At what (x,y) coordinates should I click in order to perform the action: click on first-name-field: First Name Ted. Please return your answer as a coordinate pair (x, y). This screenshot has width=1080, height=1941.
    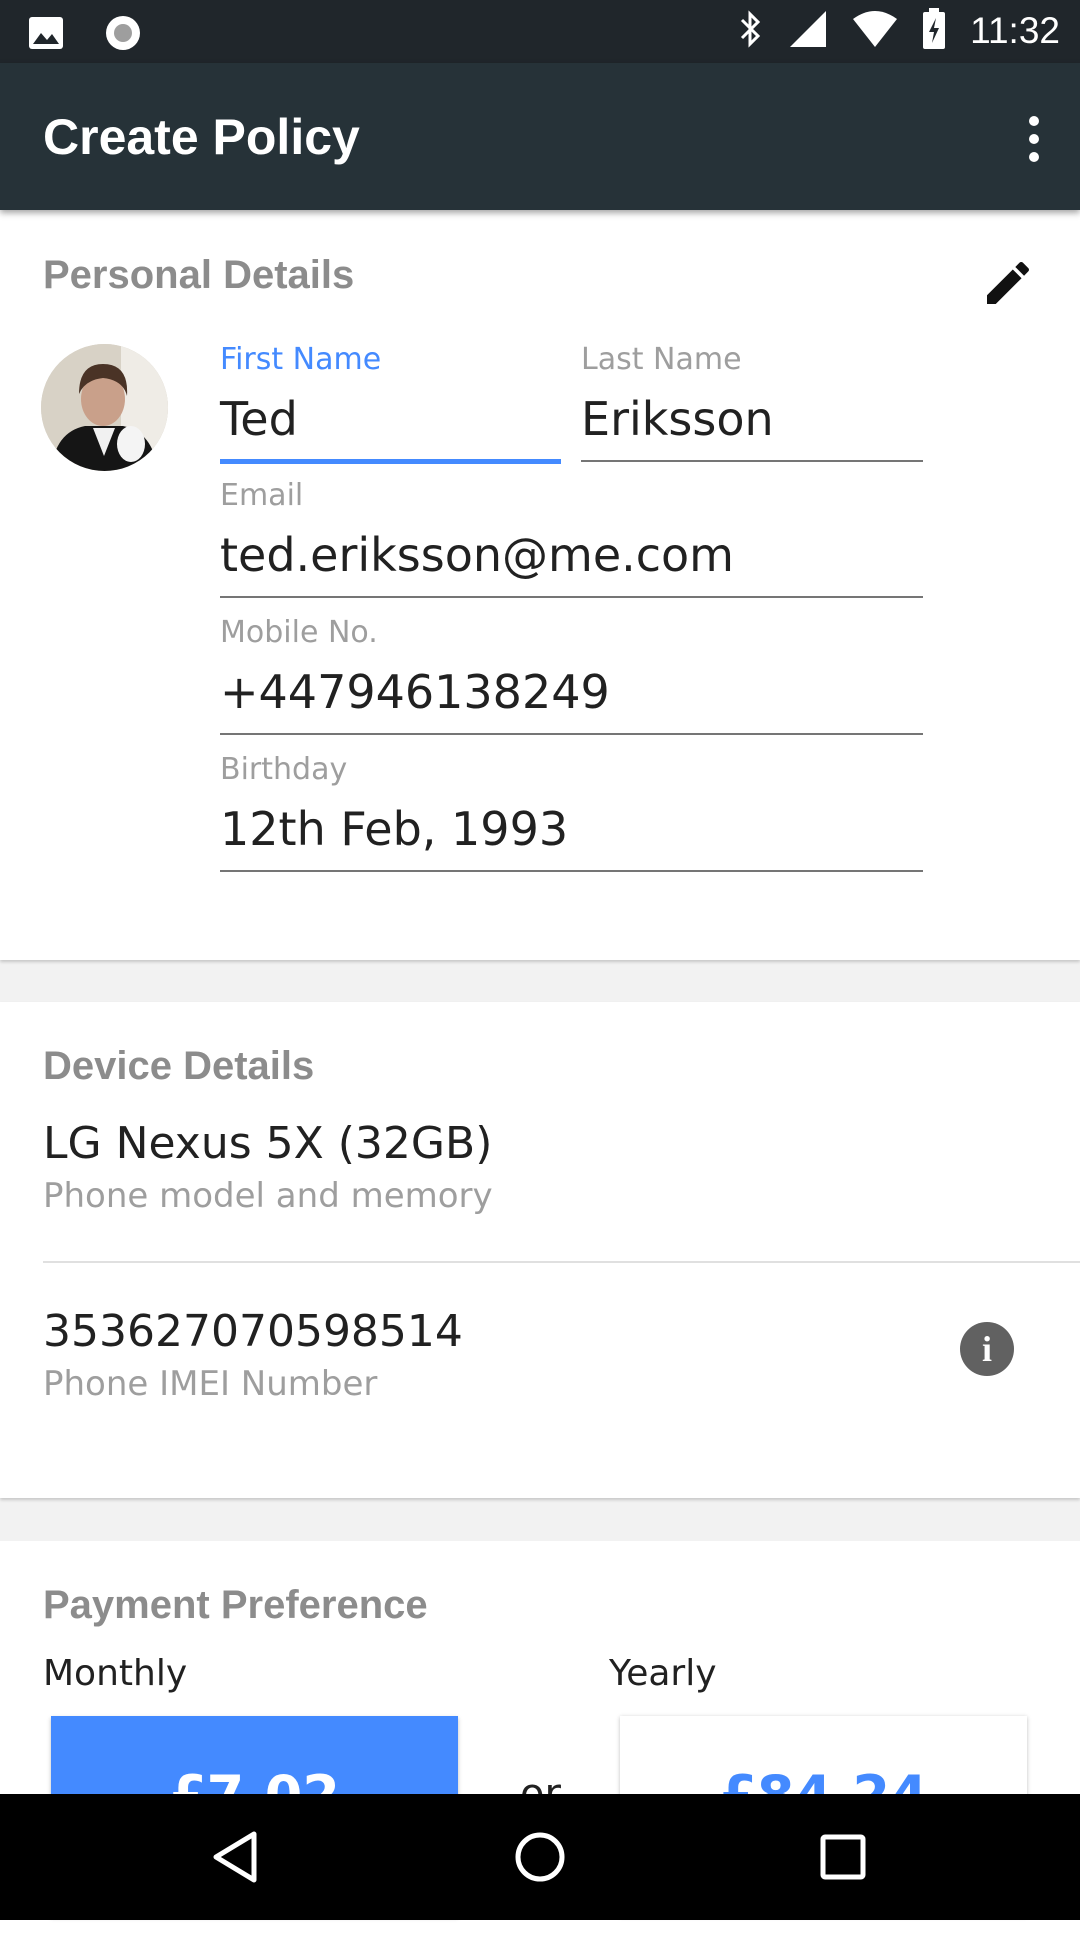
    Looking at the image, I should click on (390, 403).